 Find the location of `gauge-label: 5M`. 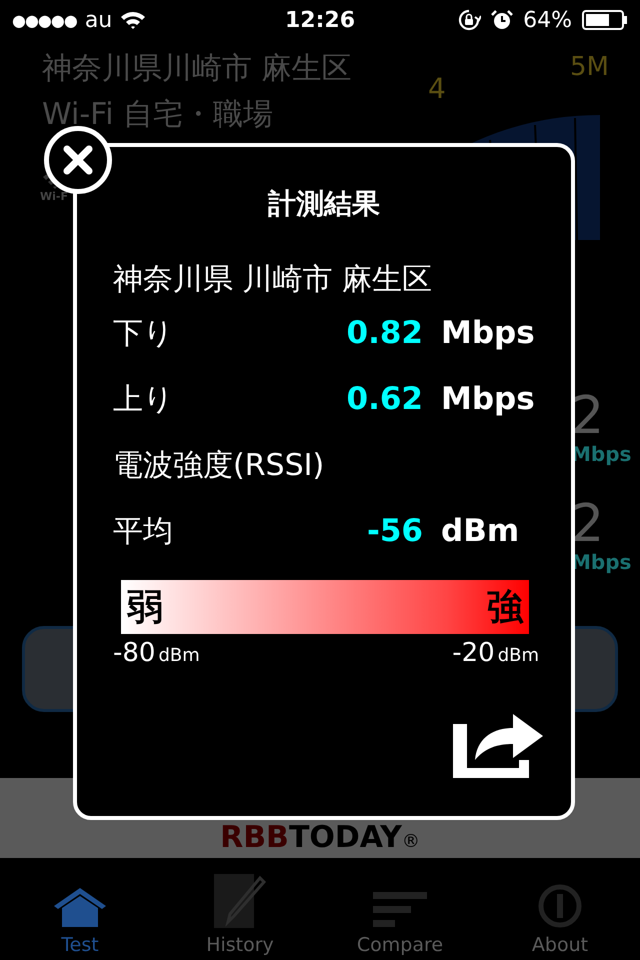

gauge-label: 5M is located at coordinates (589, 67).